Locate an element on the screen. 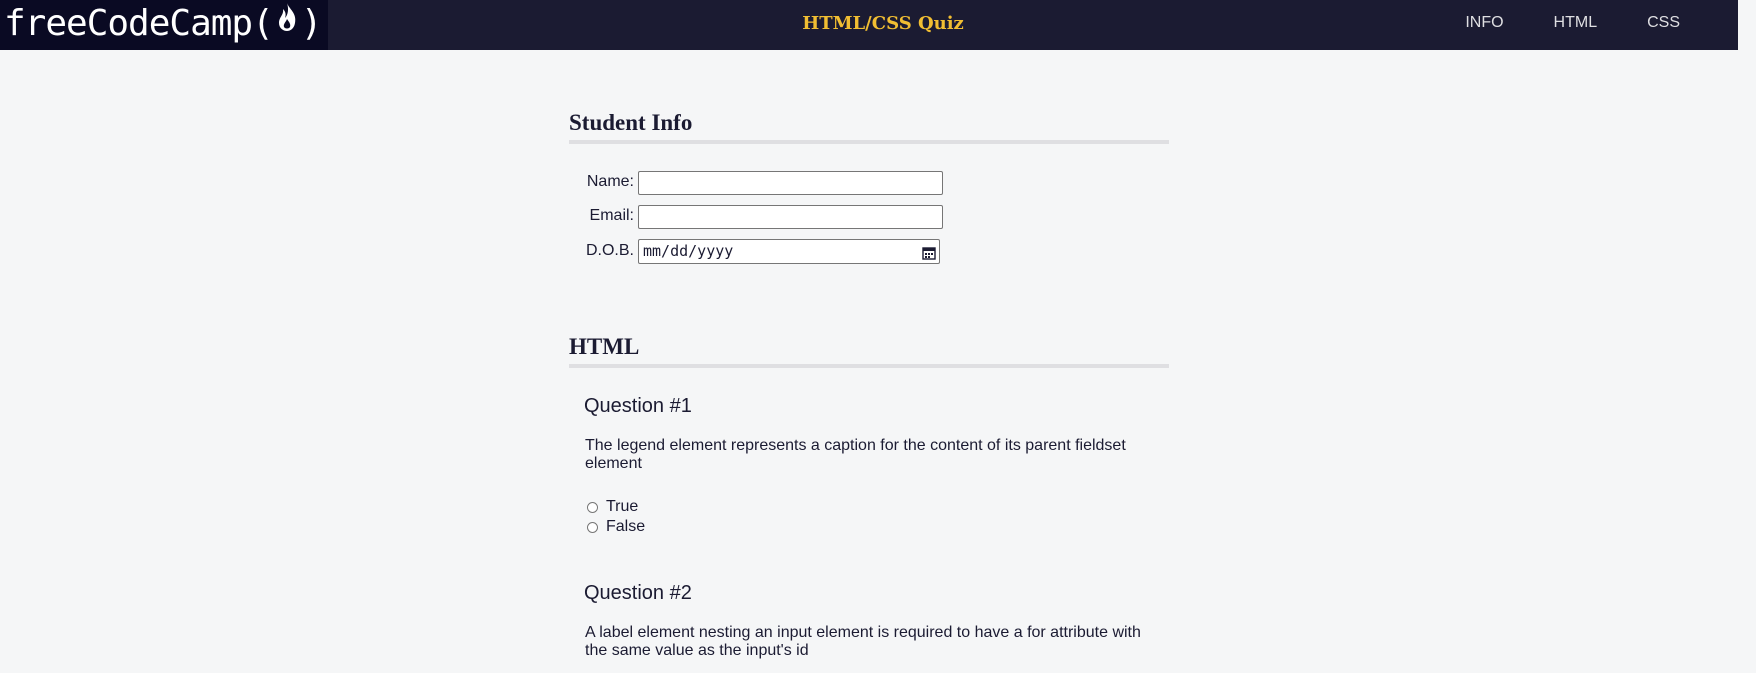 The image size is (1756, 673). option-label: False is located at coordinates (626, 526).